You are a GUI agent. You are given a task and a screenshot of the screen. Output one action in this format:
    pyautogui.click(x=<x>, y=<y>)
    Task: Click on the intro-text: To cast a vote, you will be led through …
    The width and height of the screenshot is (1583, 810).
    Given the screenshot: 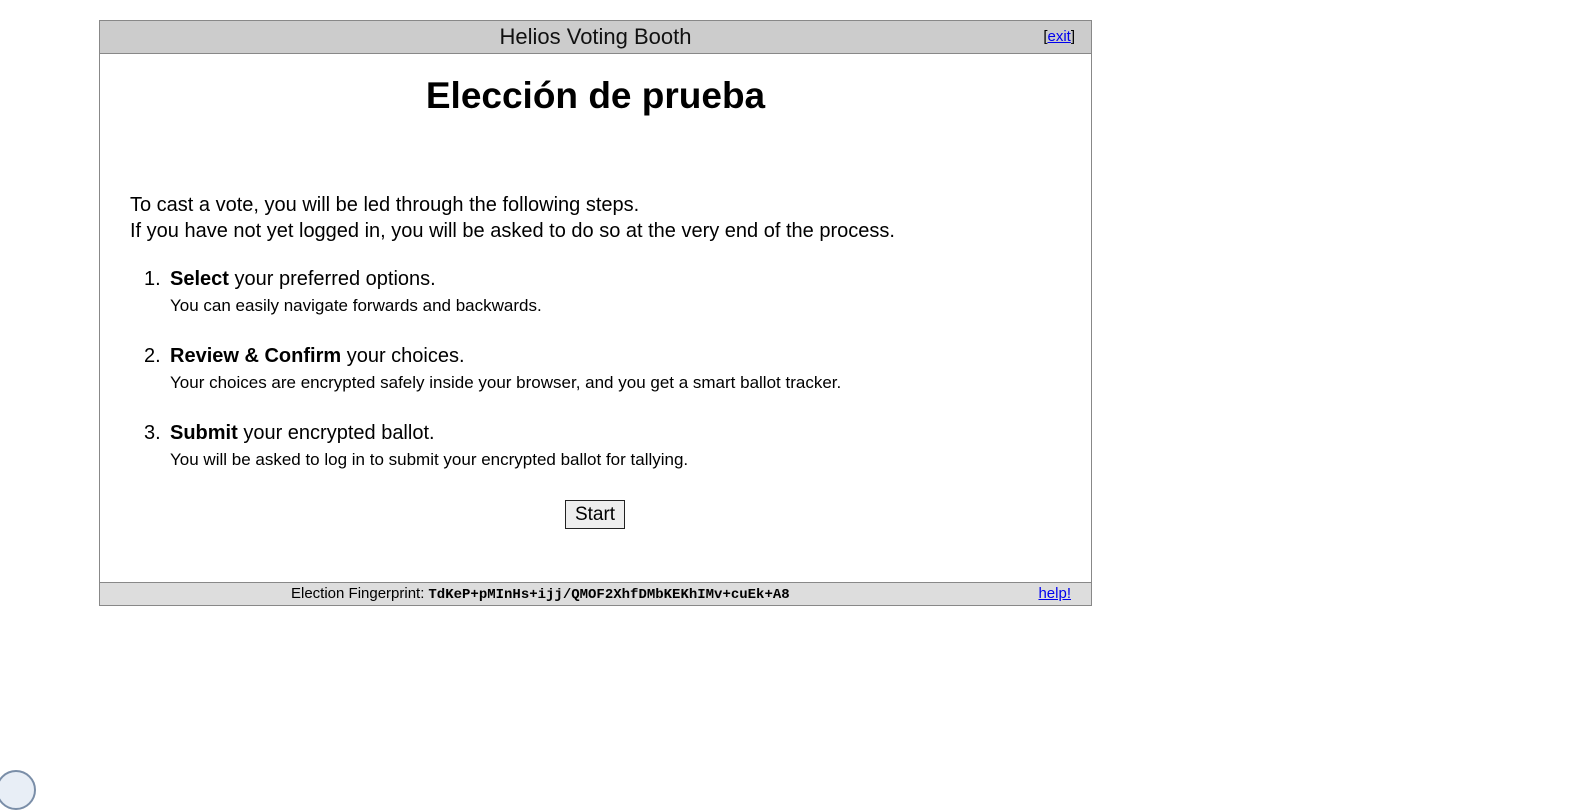 What is the action you would take?
    pyautogui.click(x=512, y=218)
    